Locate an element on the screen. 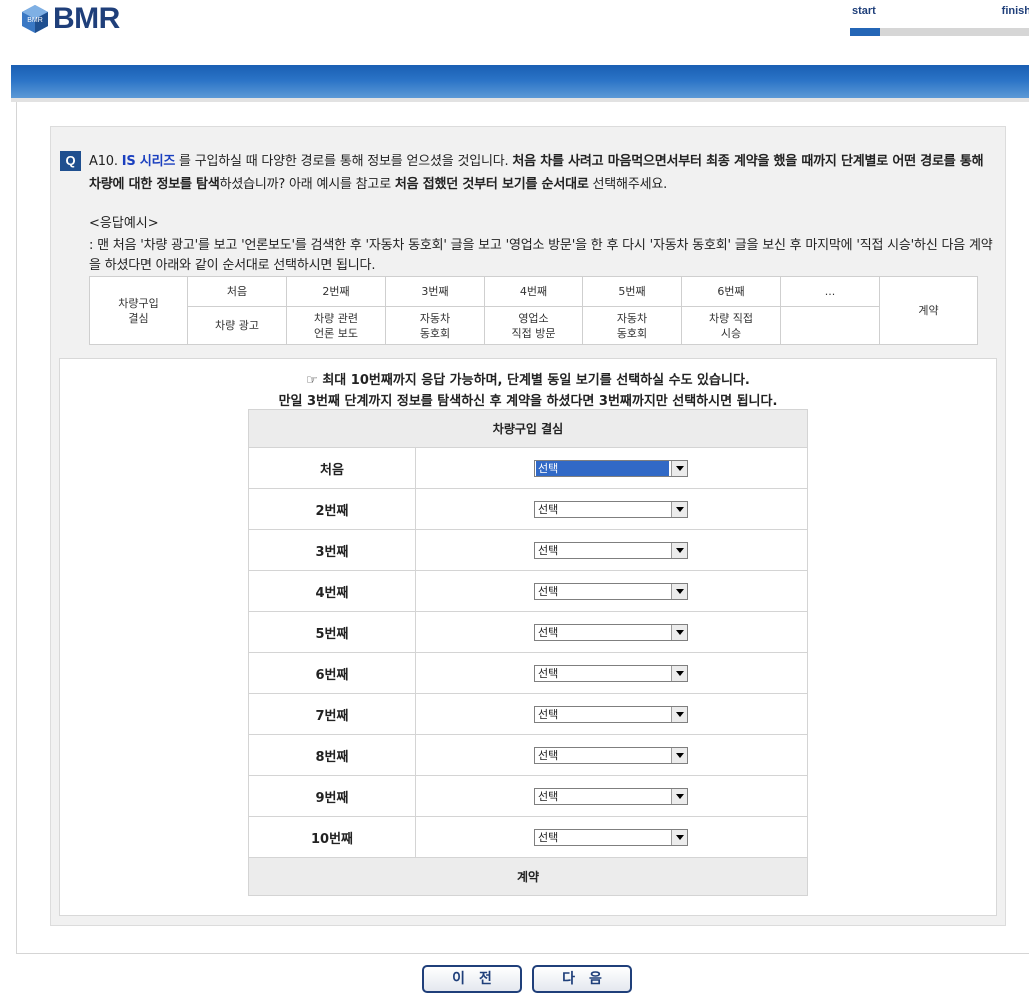 The height and width of the screenshot is (1006, 1029). logo-cube-icon: BMR is located at coordinates (35, 19).